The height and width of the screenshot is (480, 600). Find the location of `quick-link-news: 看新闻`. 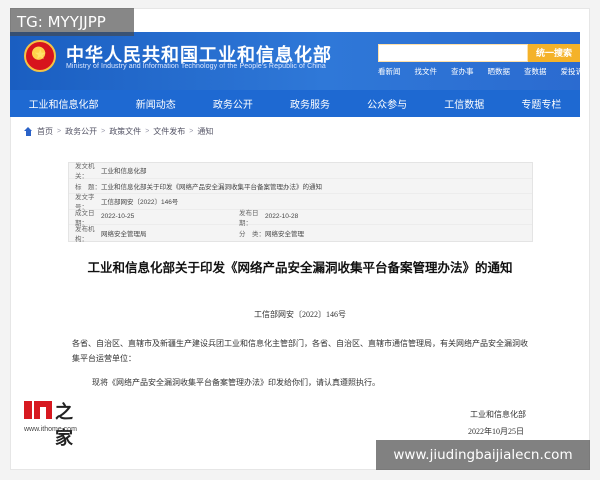

quick-link-news: 看新闻 is located at coordinates (389, 71).